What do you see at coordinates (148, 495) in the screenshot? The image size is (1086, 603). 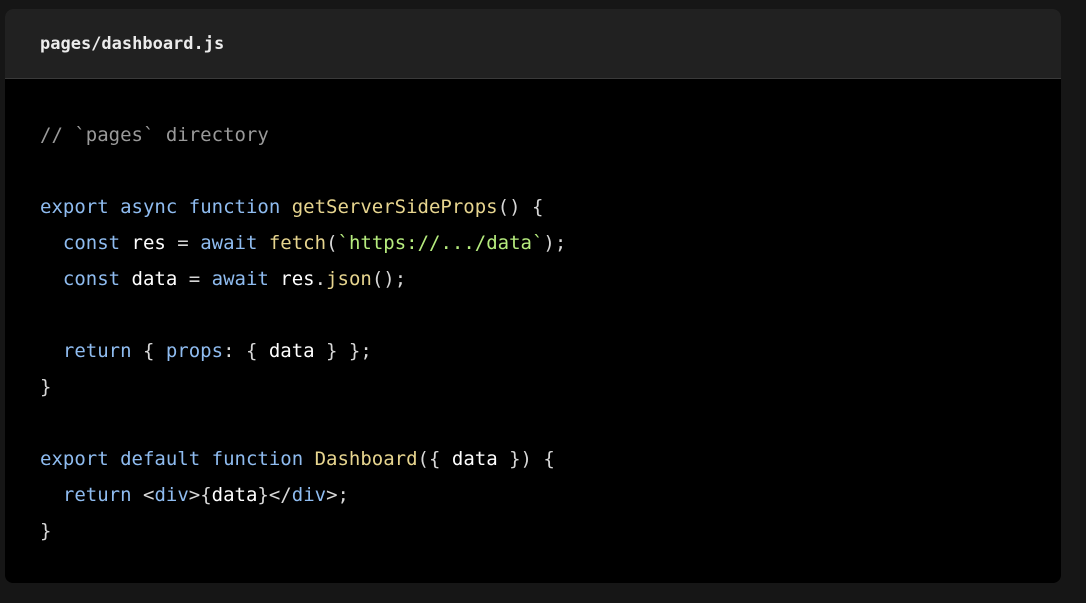 I see `code-token-punct: <` at bounding box center [148, 495].